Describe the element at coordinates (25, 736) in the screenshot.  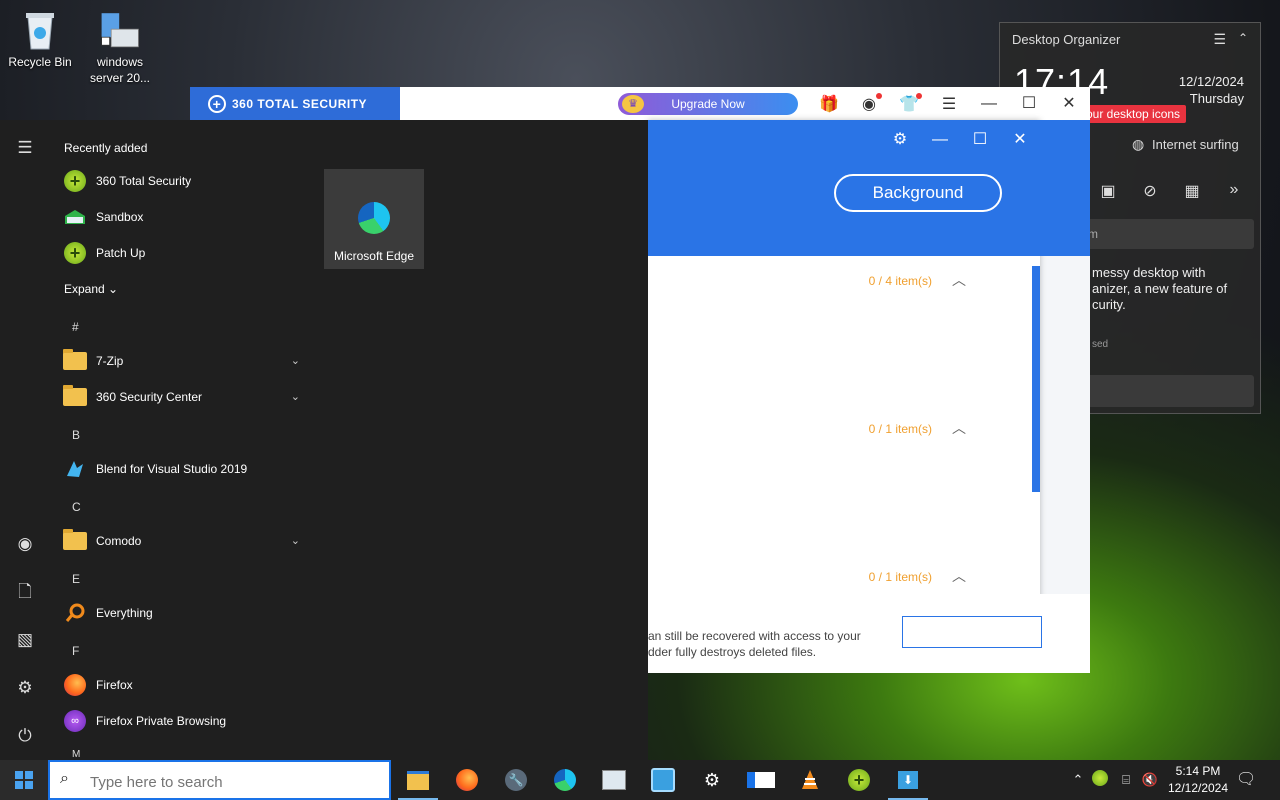
I see `power-icon: ⏻` at that location.